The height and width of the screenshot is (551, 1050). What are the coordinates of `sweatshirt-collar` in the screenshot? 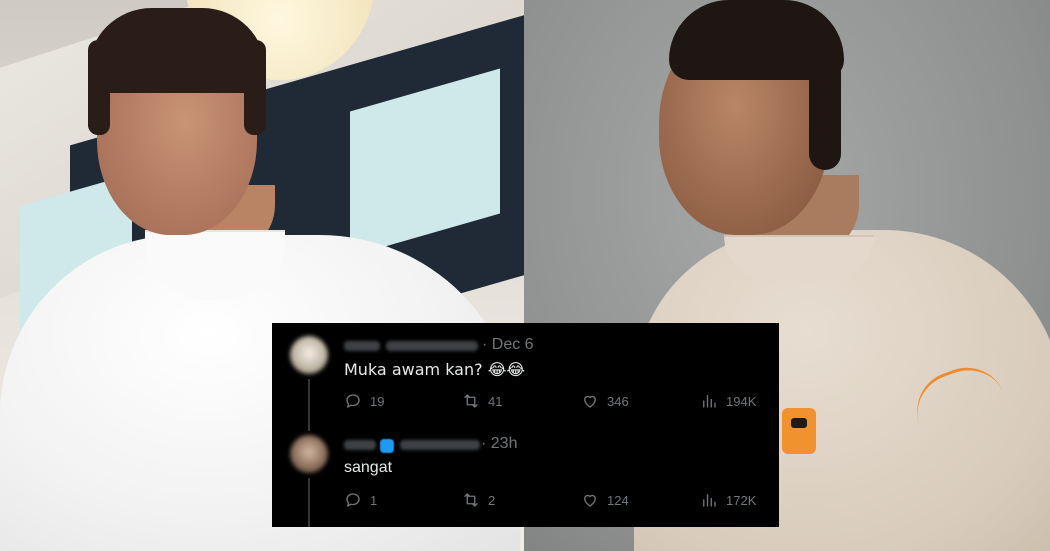 It's located at (799, 257).